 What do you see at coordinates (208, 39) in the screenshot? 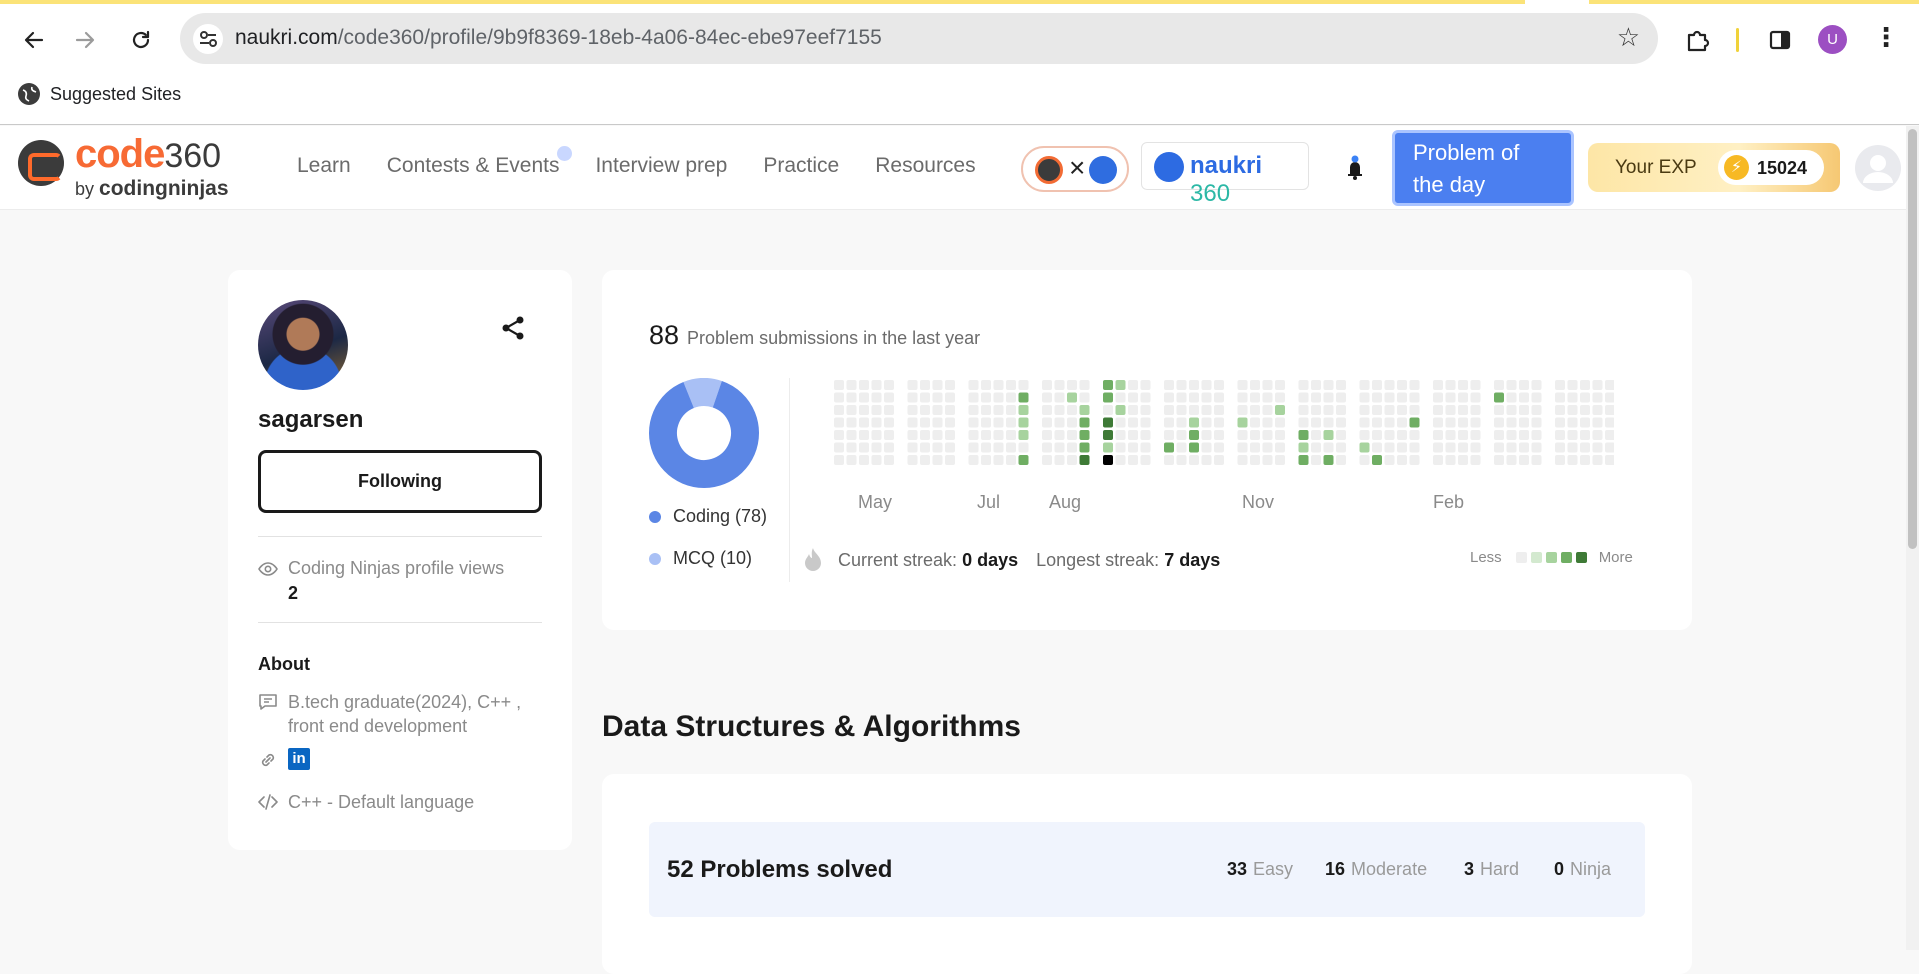
I see `site-settings-icon` at bounding box center [208, 39].